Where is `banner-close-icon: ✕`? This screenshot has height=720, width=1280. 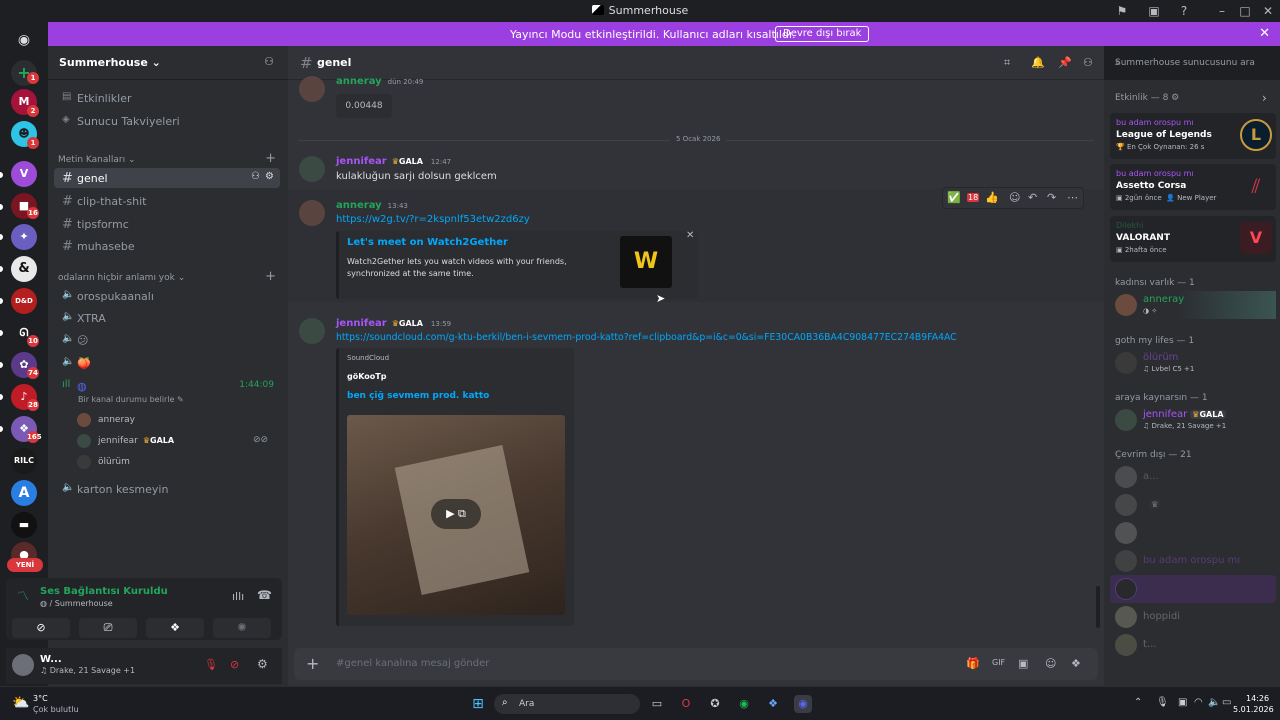 banner-close-icon: ✕ is located at coordinates (1264, 33).